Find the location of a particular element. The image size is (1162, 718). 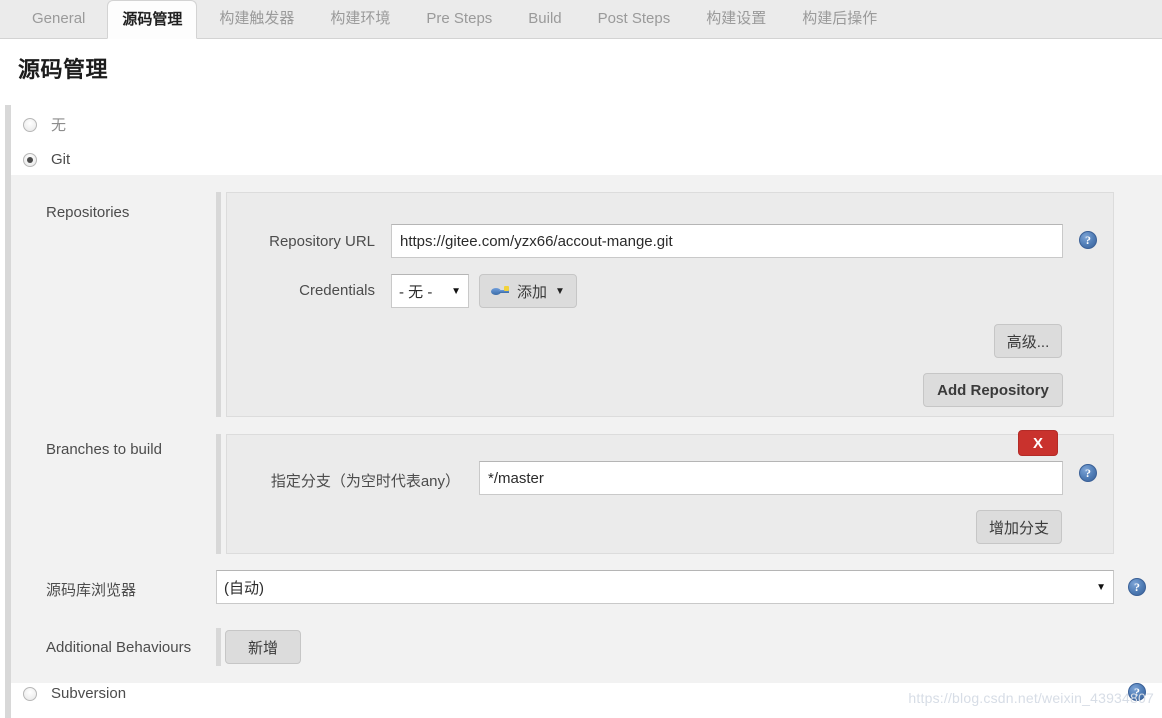

tab-post-steps: Post Steps is located at coordinates (634, 19).